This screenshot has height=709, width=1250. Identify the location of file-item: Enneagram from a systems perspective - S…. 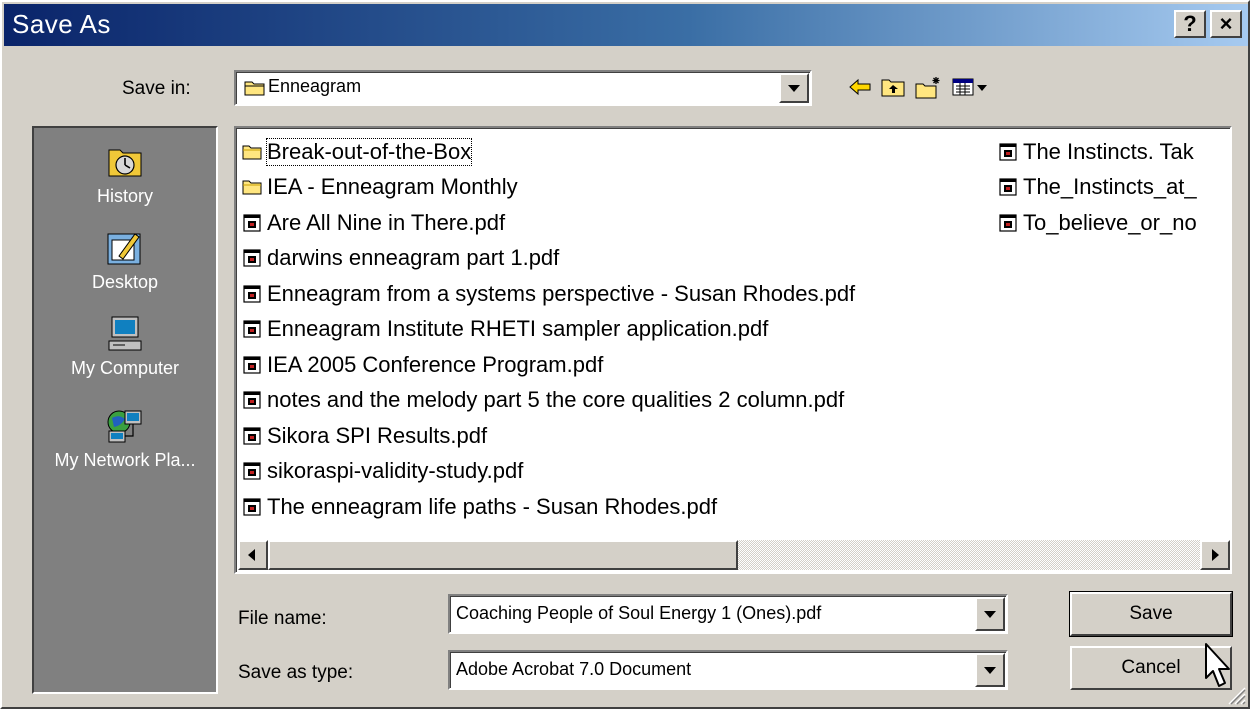
(548, 294).